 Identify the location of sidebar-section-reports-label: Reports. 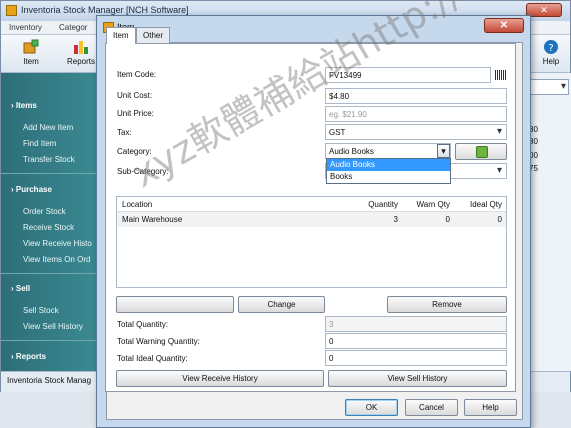
(31, 356).